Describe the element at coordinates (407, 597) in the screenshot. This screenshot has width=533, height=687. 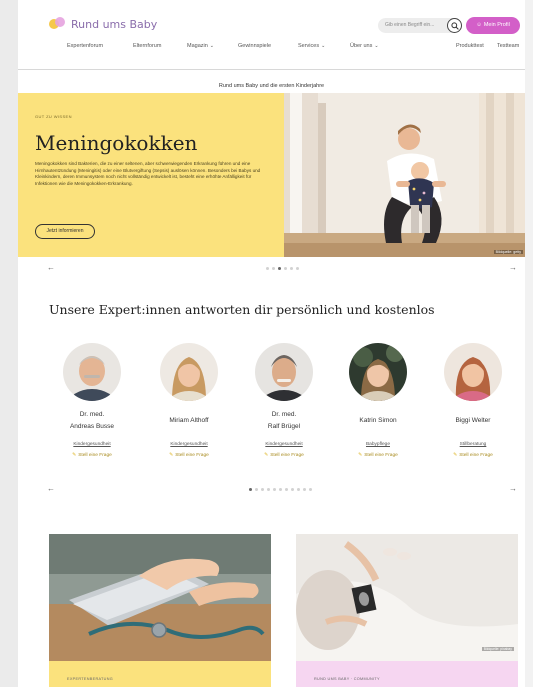
I see `pregnant-ultrasound-photo` at that location.